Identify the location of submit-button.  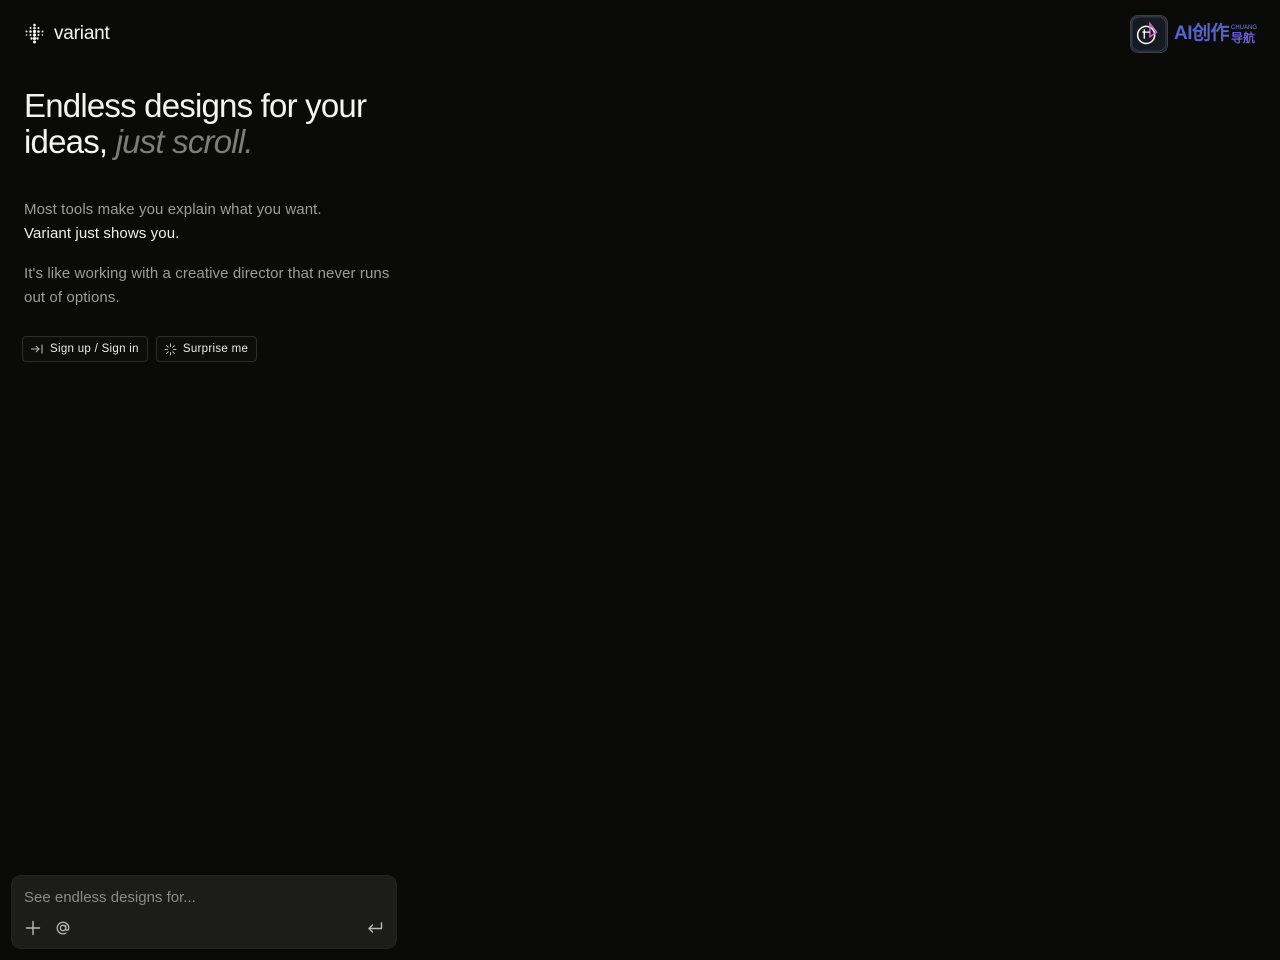
(375, 928).